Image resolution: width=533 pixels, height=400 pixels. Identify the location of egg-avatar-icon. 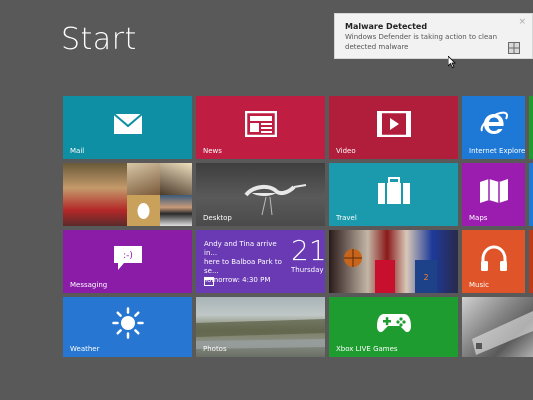
(143, 211).